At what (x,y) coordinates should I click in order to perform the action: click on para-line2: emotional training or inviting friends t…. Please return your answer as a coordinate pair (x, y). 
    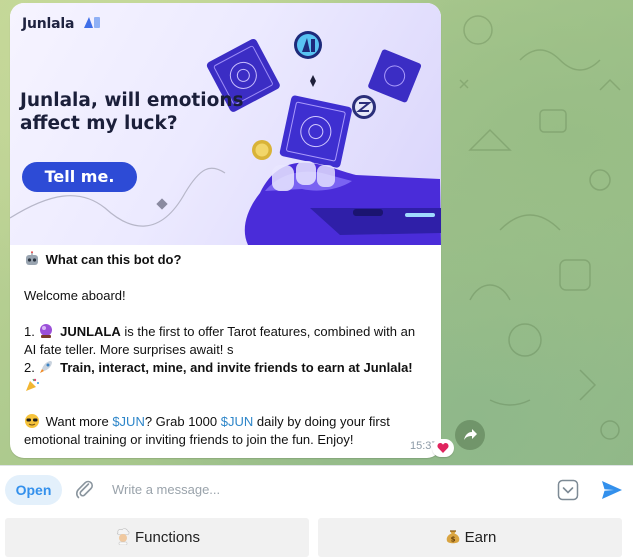
    Looking at the image, I should click on (189, 439).